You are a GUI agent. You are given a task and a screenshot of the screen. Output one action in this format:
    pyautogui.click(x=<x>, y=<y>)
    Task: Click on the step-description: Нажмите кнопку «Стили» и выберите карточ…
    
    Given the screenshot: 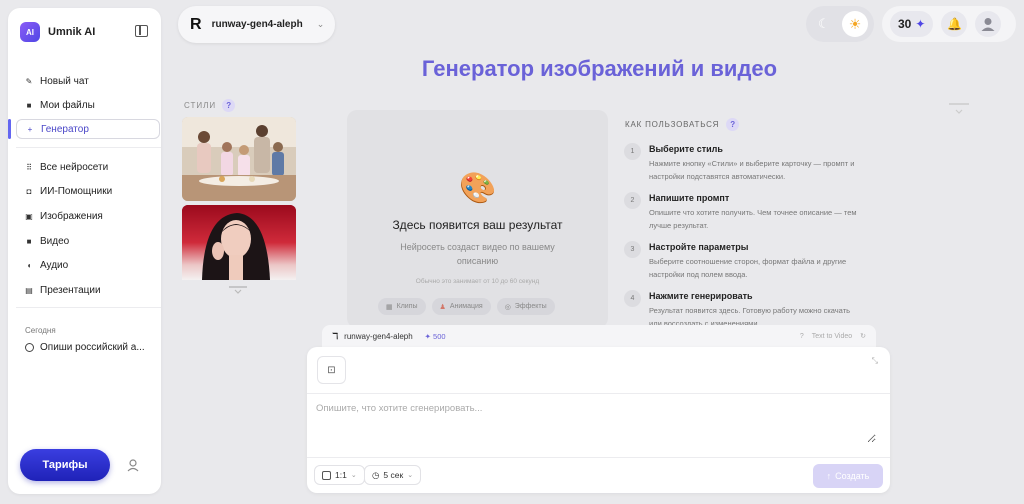 What is the action you would take?
    pyautogui.click(x=752, y=170)
    